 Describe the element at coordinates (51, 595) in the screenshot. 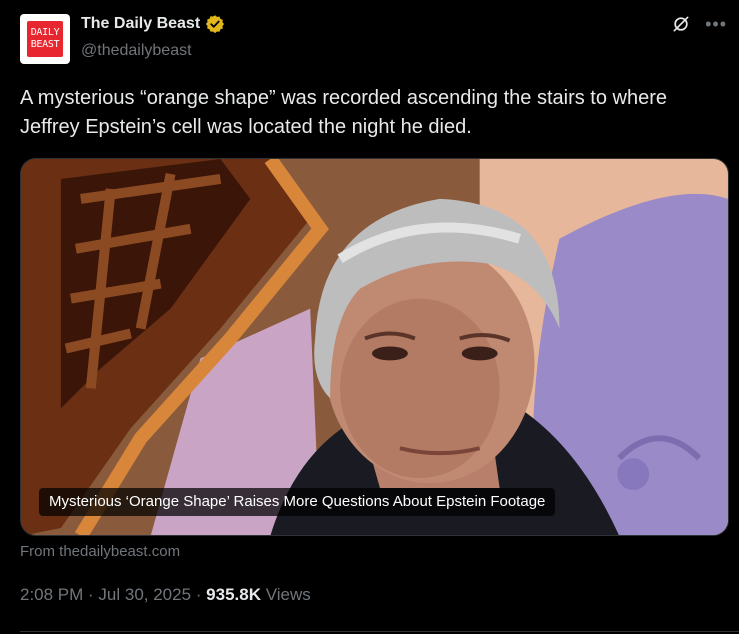

I see `post-time: 2:08 PM` at that location.